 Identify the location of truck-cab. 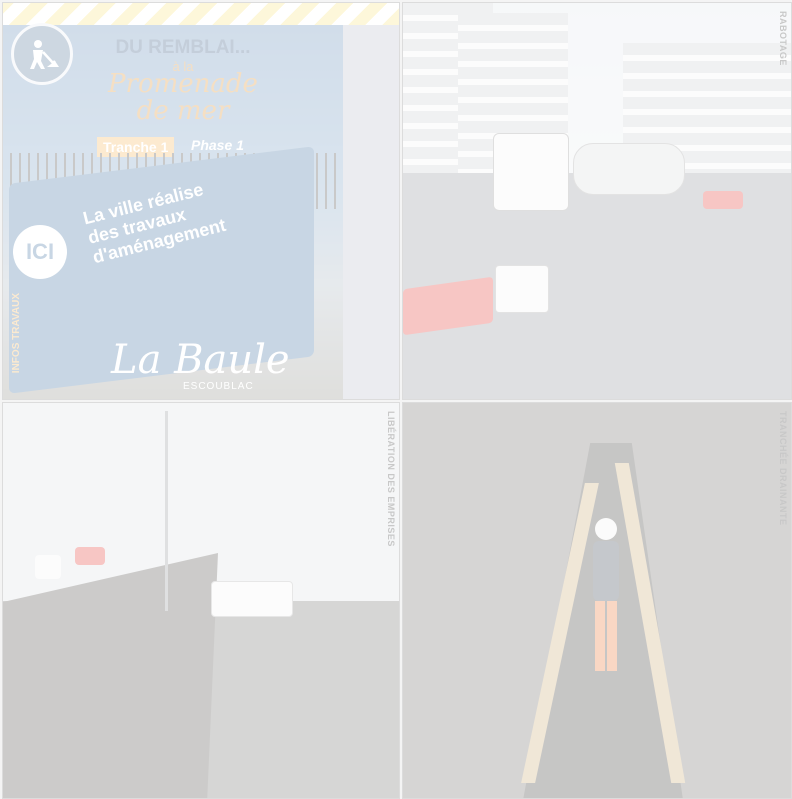
(531, 172).